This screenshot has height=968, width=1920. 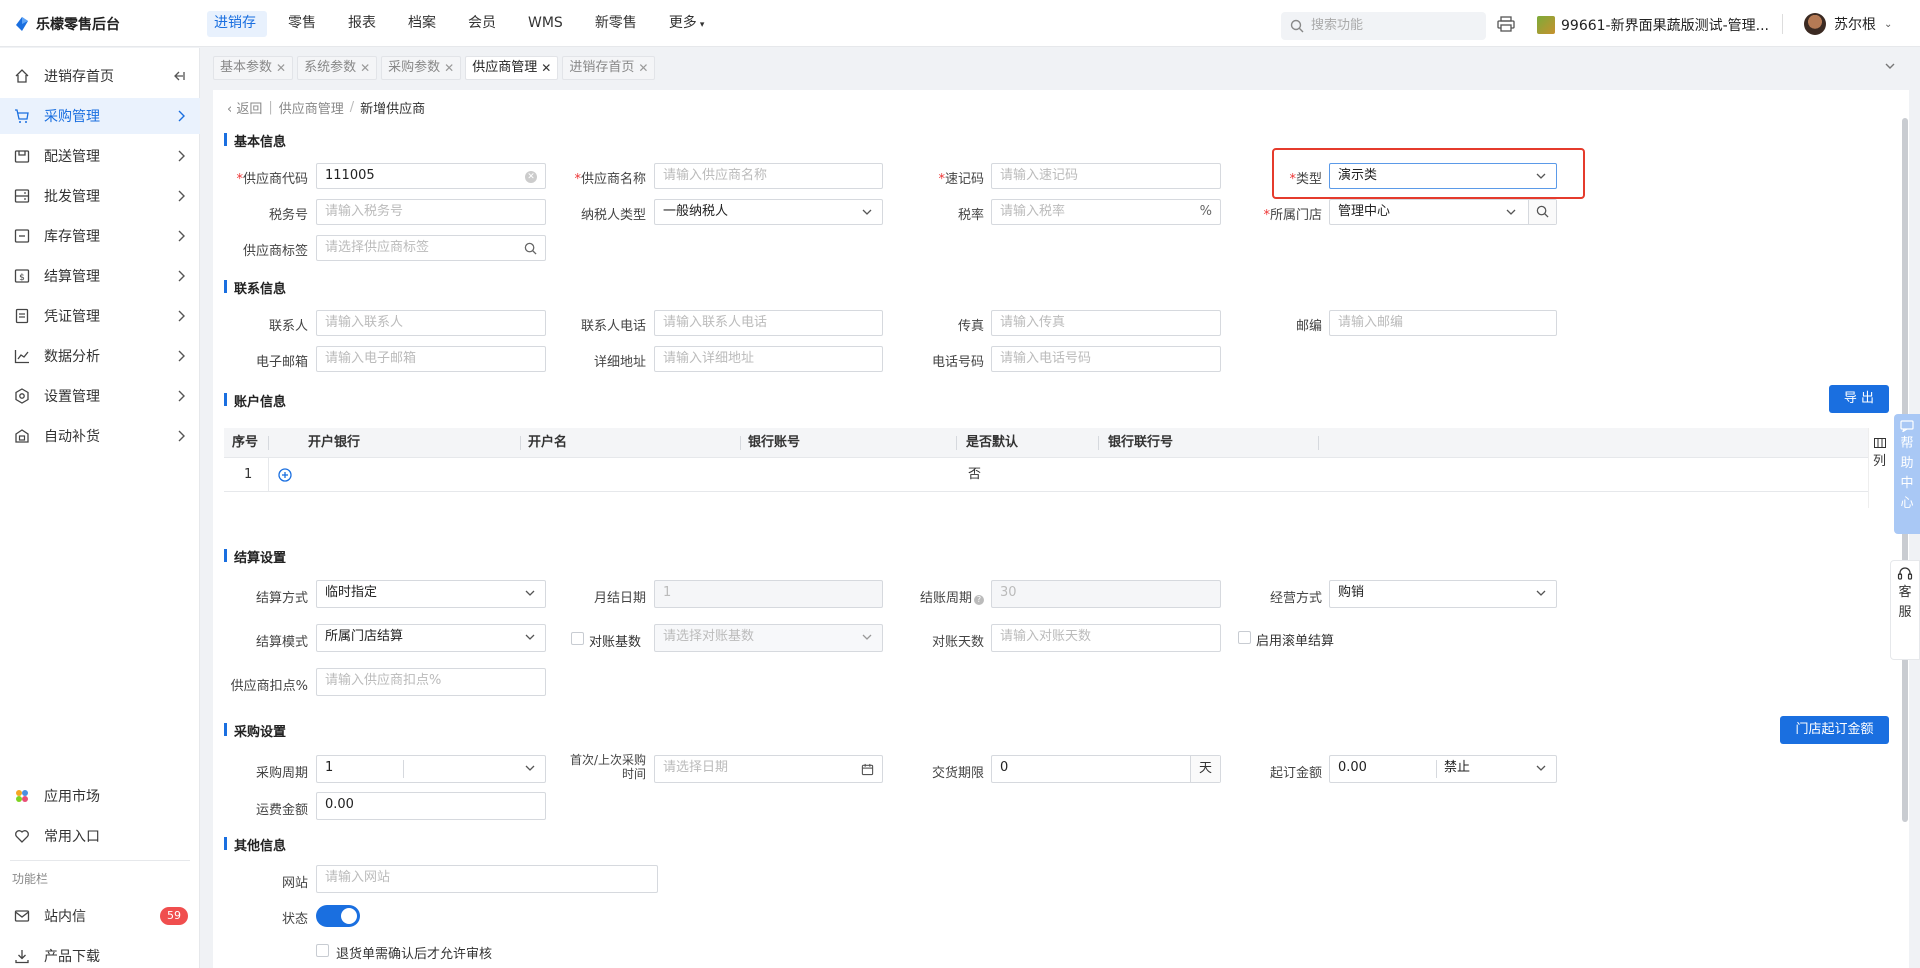 What do you see at coordinates (1443, 323) in the screenshot?
I see `zip-input: 请输入邮编` at bounding box center [1443, 323].